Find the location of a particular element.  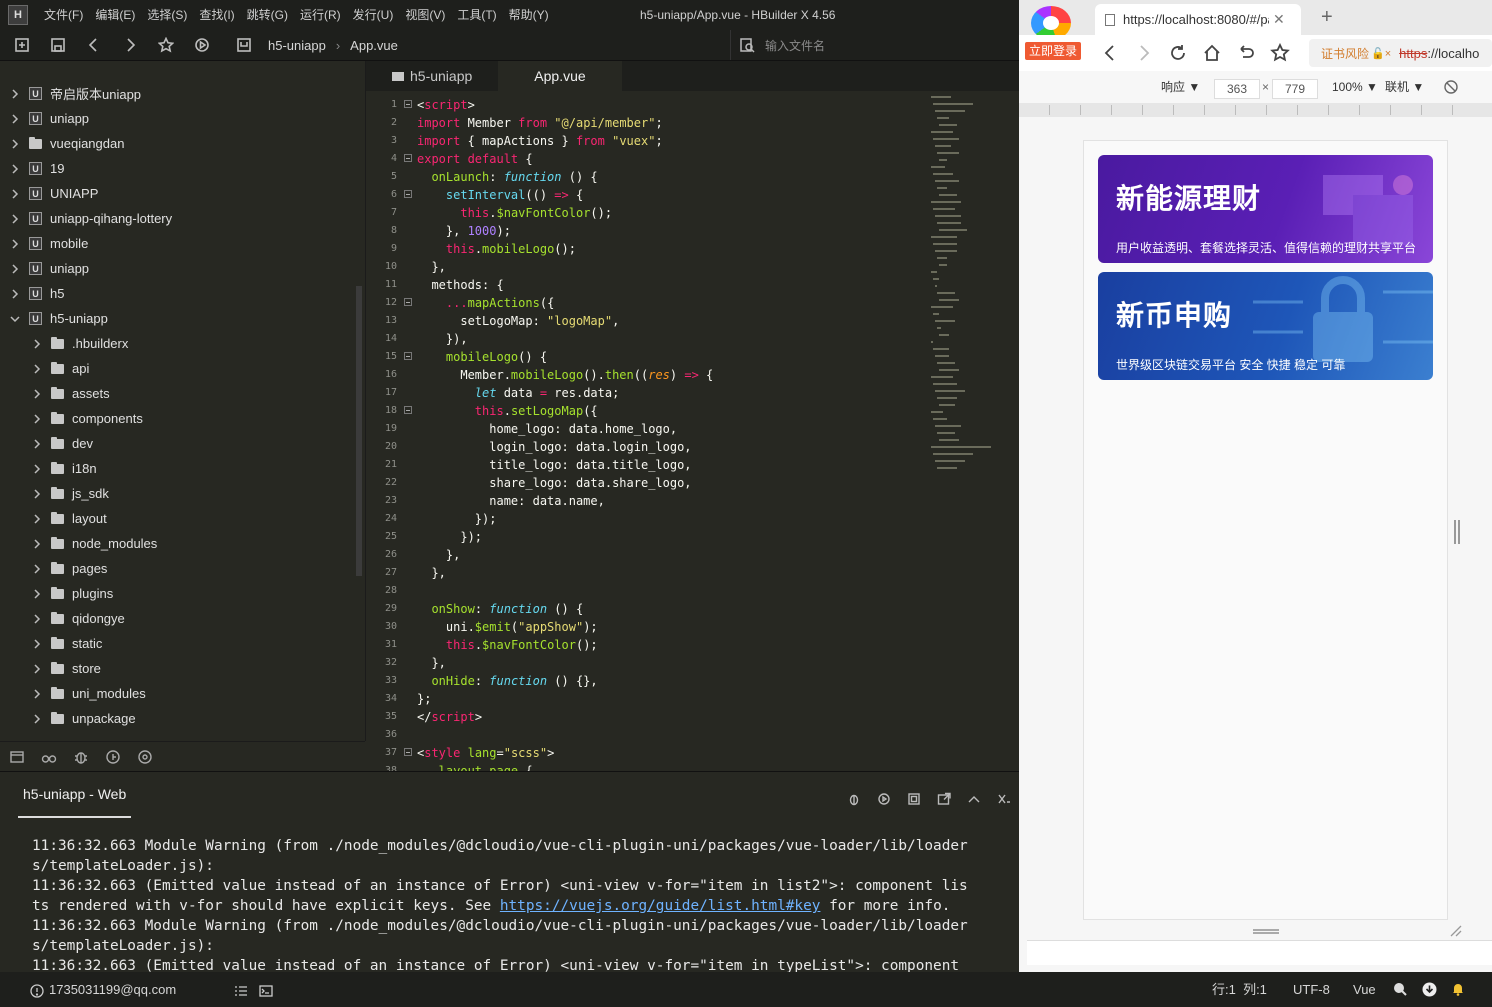

tree-item: plugins is located at coordinates (56, 593).